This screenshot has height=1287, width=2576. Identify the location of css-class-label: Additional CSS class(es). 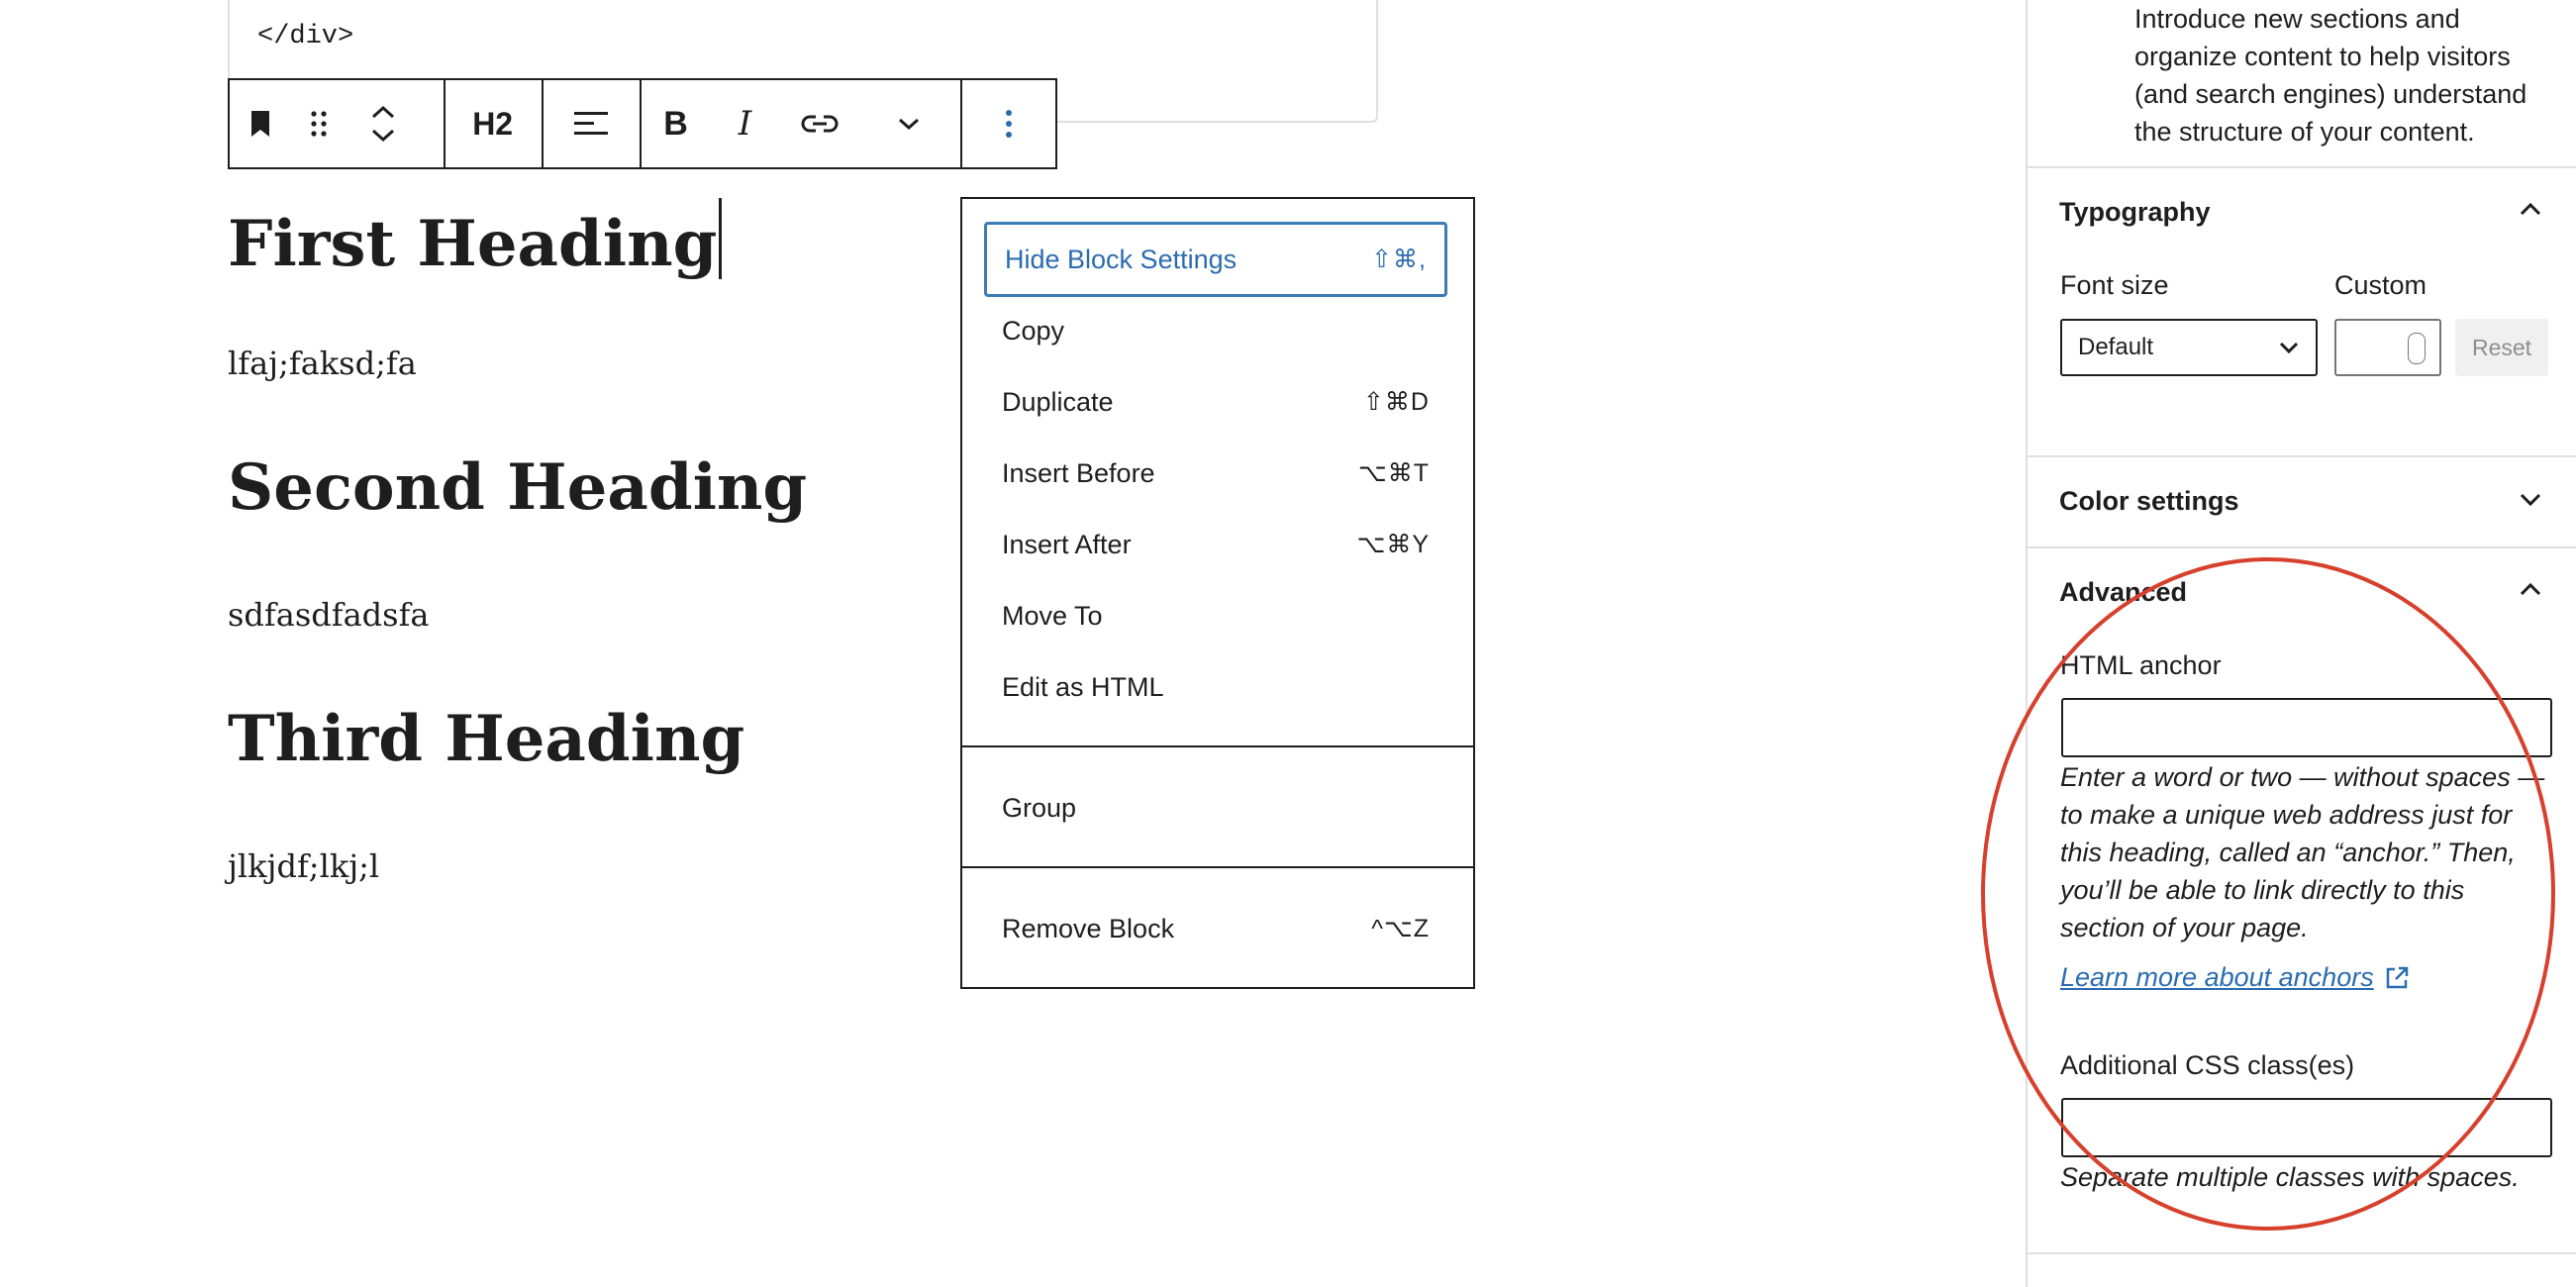
(2207, 1065).